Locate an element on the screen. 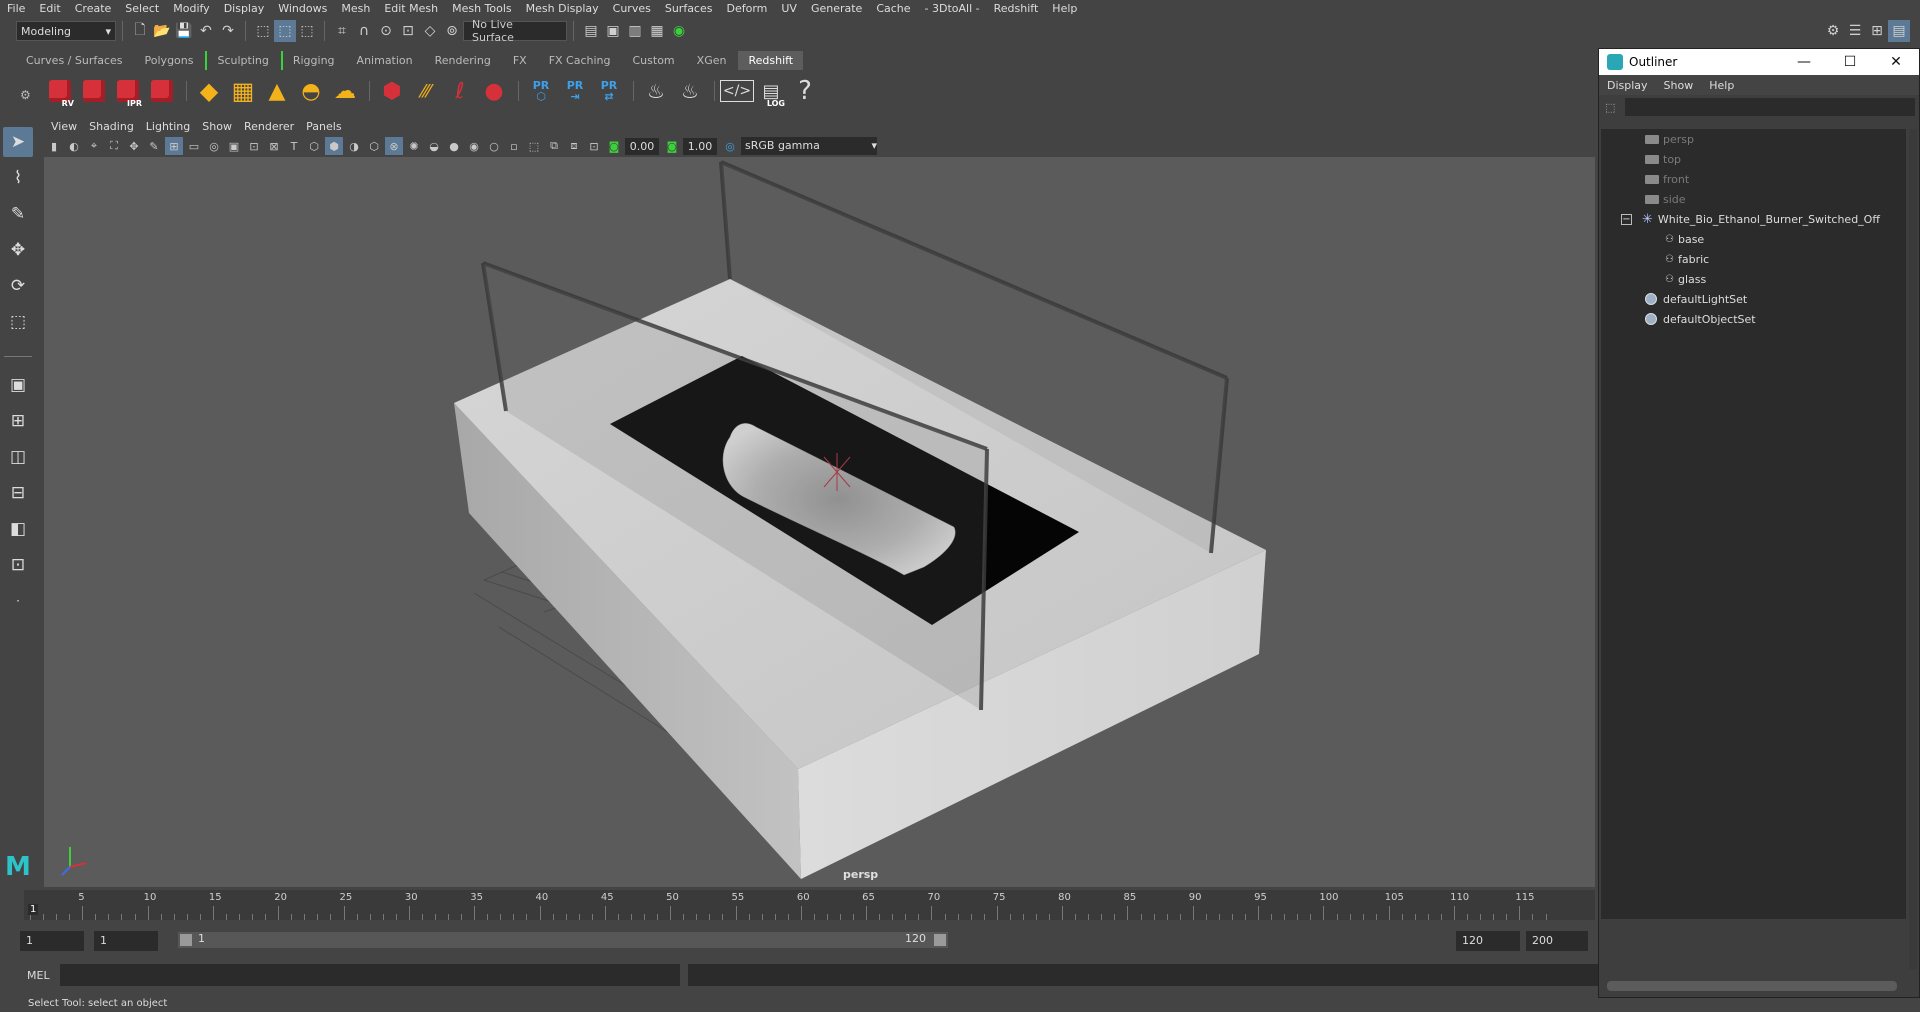 The image size is (1920, 1012). select-object-icon: ⬚ is located at coordinates (285, 31).